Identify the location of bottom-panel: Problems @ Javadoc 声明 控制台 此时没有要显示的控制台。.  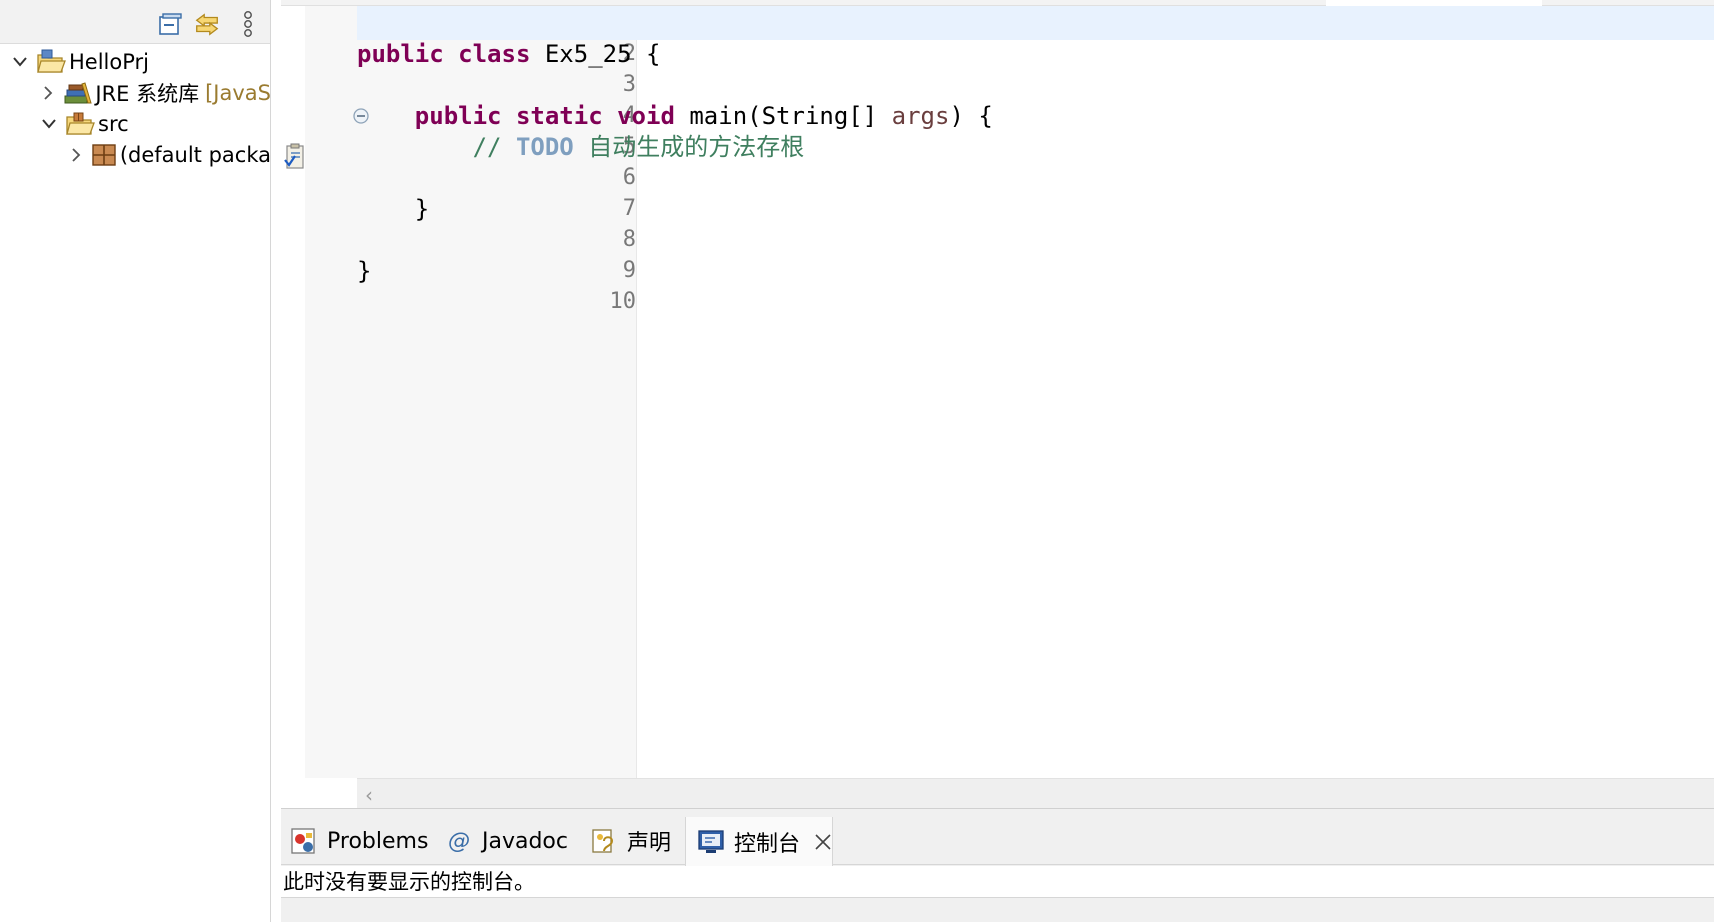
(997, 865).